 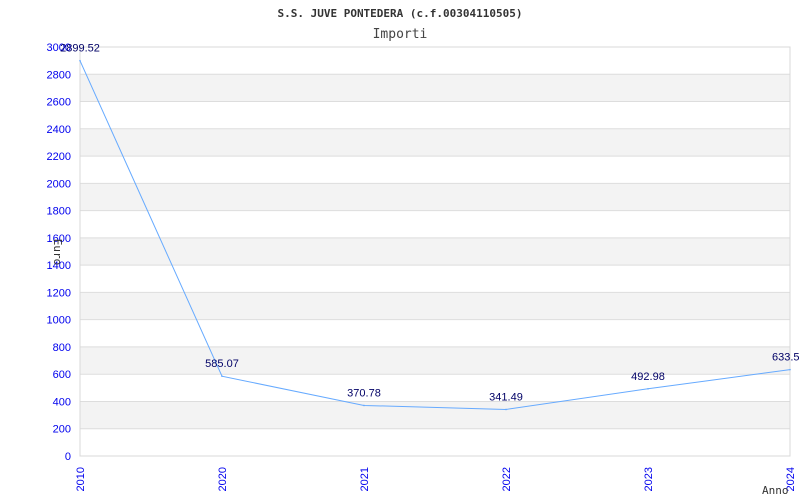 What do you see at coordinates (364, 393) in the screenshot?
I see `data-label: 370.78` at bounding box center [364, 393].